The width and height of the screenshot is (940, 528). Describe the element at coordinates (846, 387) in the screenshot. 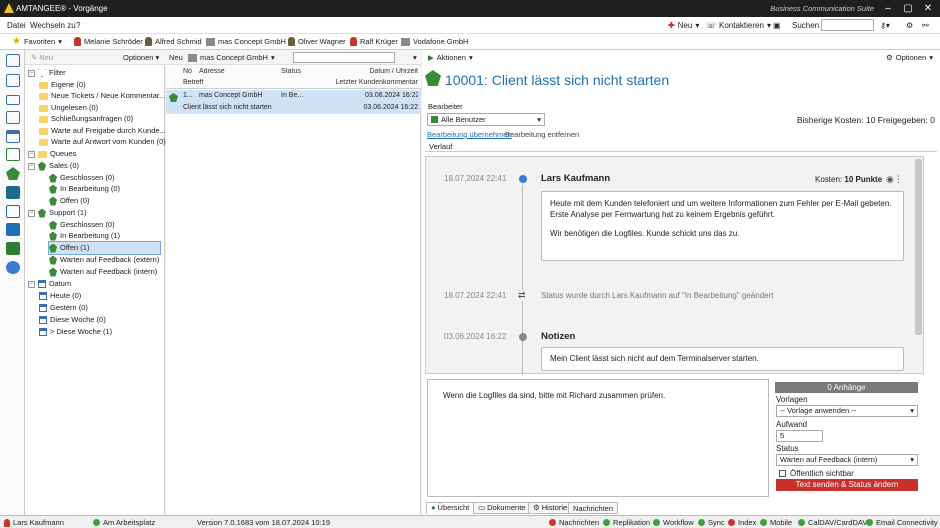

I see `attachments-bar: 0 Anhänge` at that location.